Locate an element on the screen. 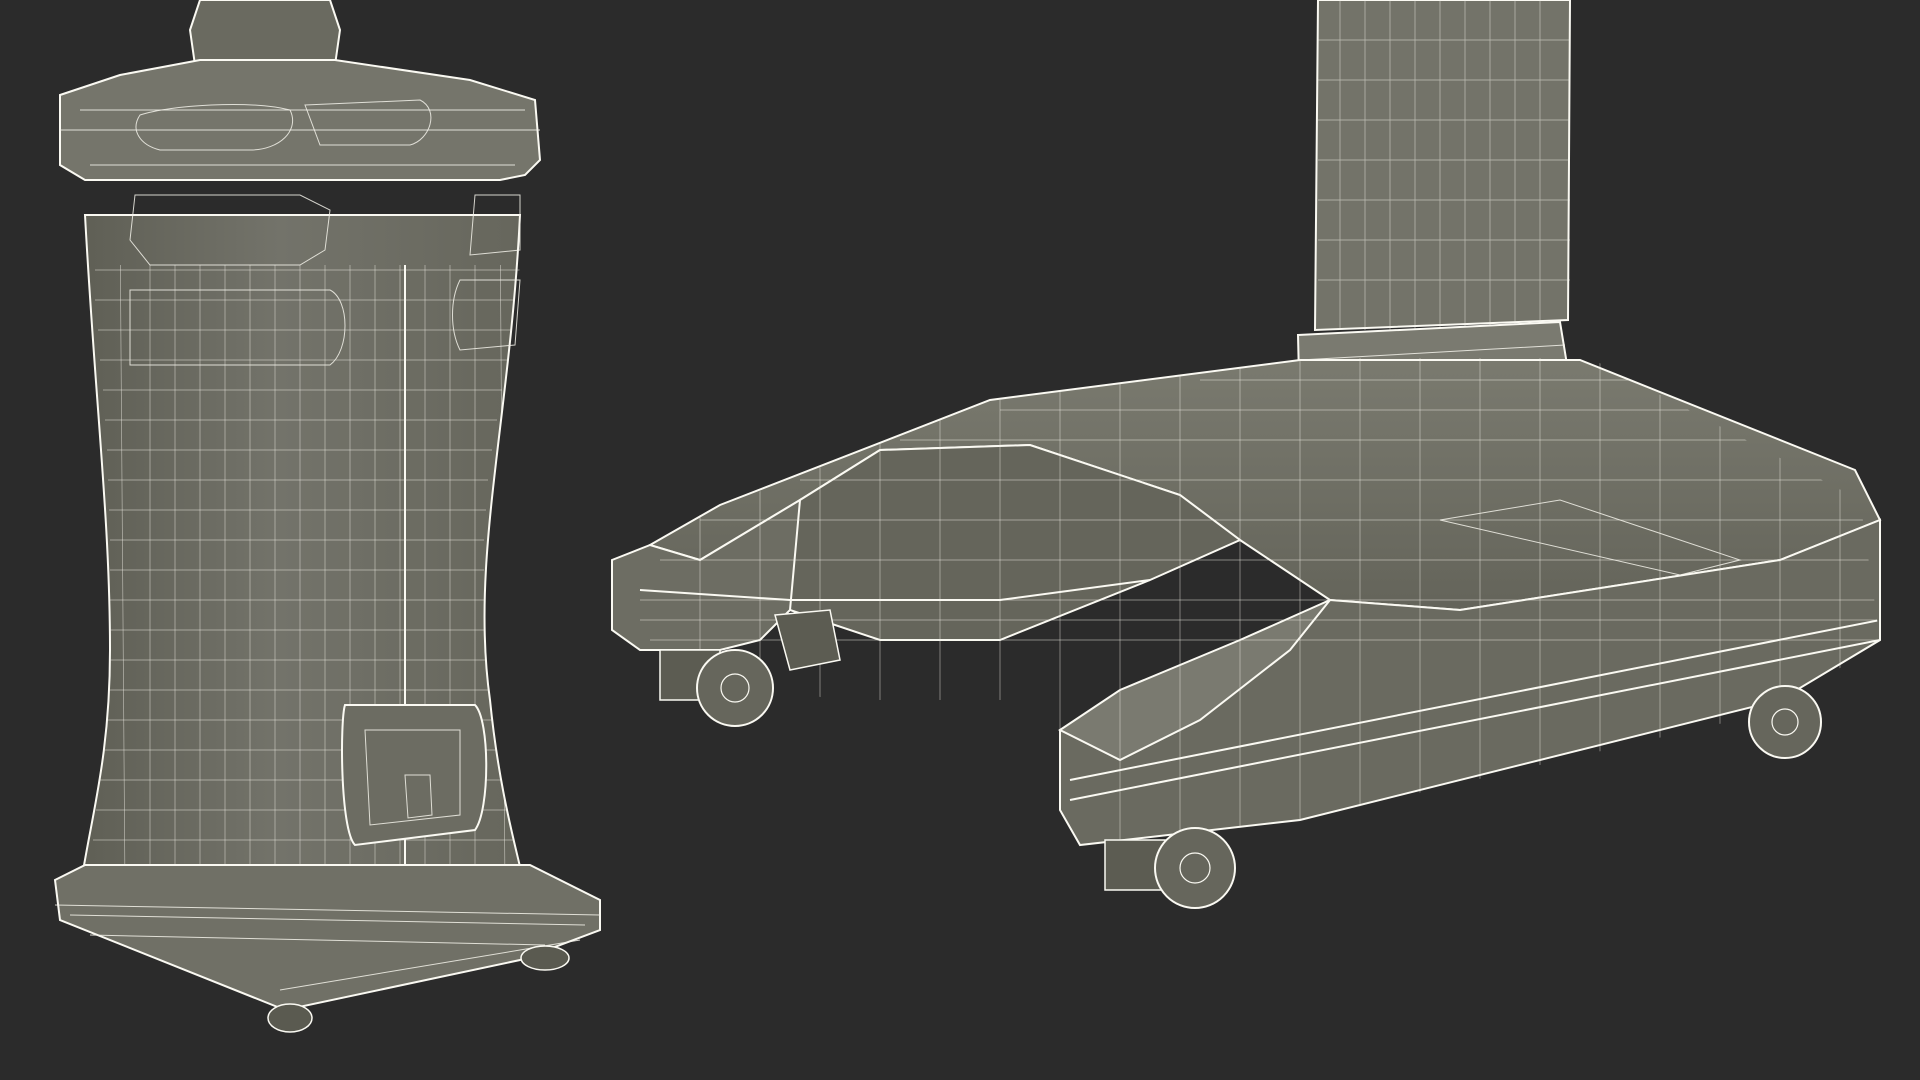 The width and height of the screenshot is (1920, 1080). tower-plinth is located at coordinates (327, 938).